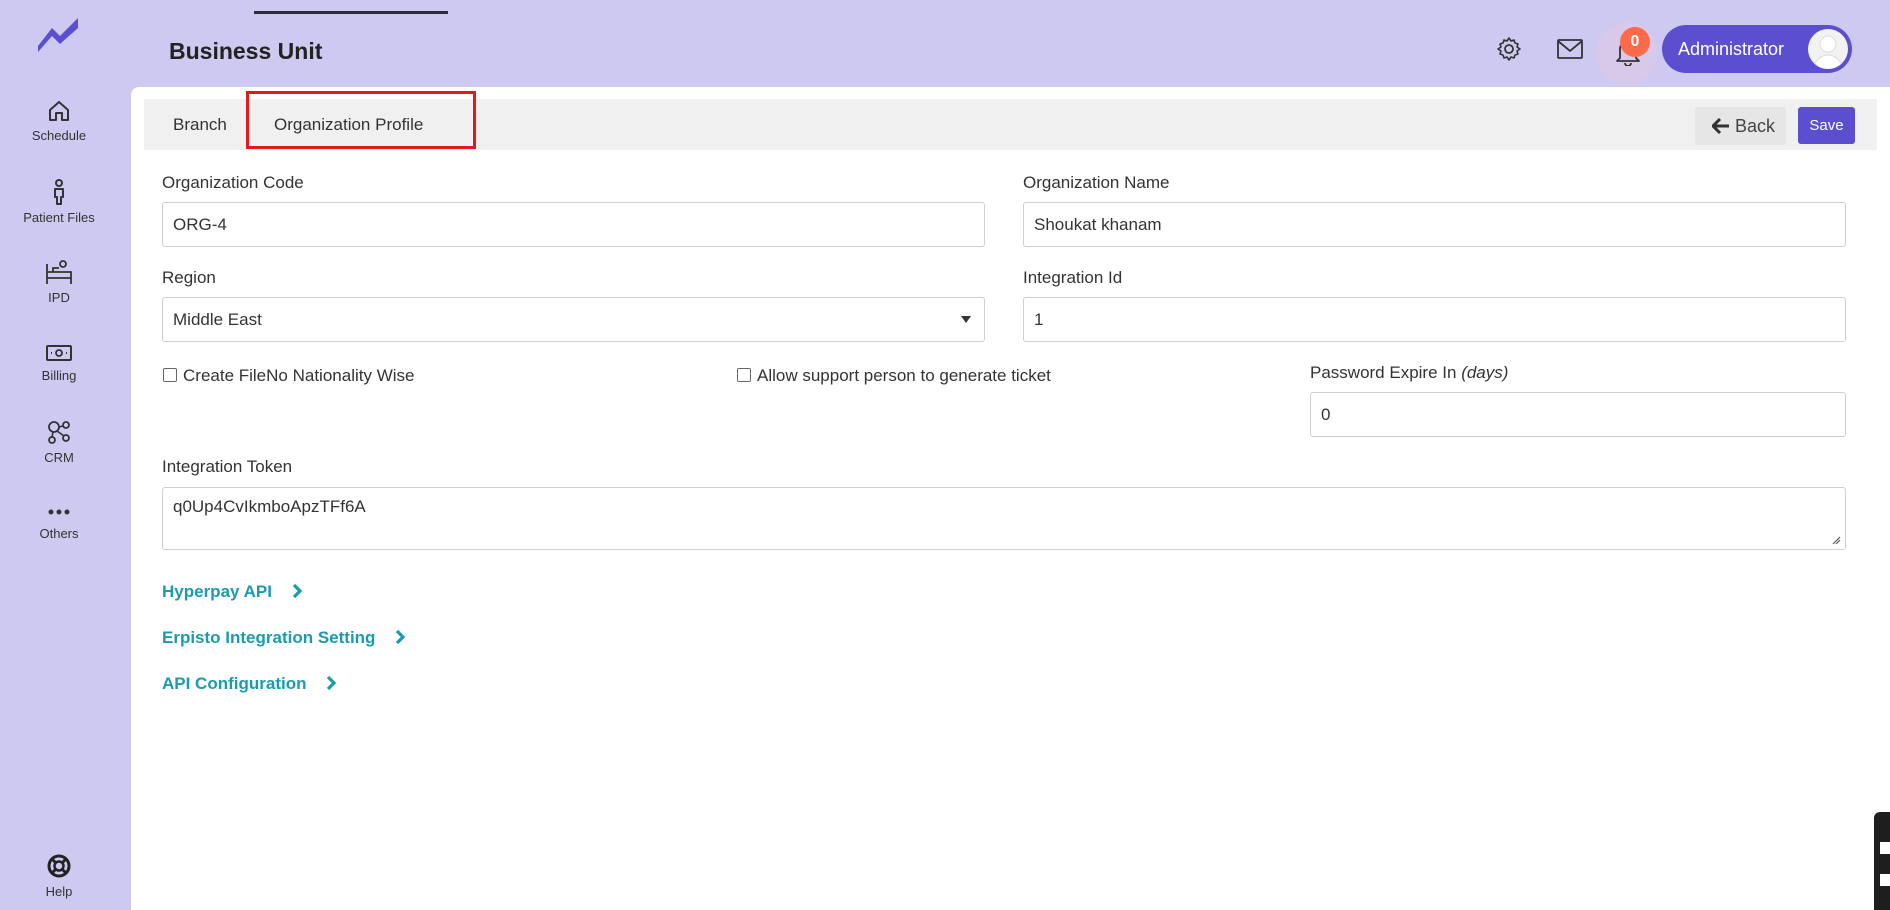 The height and width of the screenshot is (910, 1890). What do you see at coordinates (233, 182) in the screenshot?
I see `org-code-label: Organization Code` at bounding box center [233, 182].